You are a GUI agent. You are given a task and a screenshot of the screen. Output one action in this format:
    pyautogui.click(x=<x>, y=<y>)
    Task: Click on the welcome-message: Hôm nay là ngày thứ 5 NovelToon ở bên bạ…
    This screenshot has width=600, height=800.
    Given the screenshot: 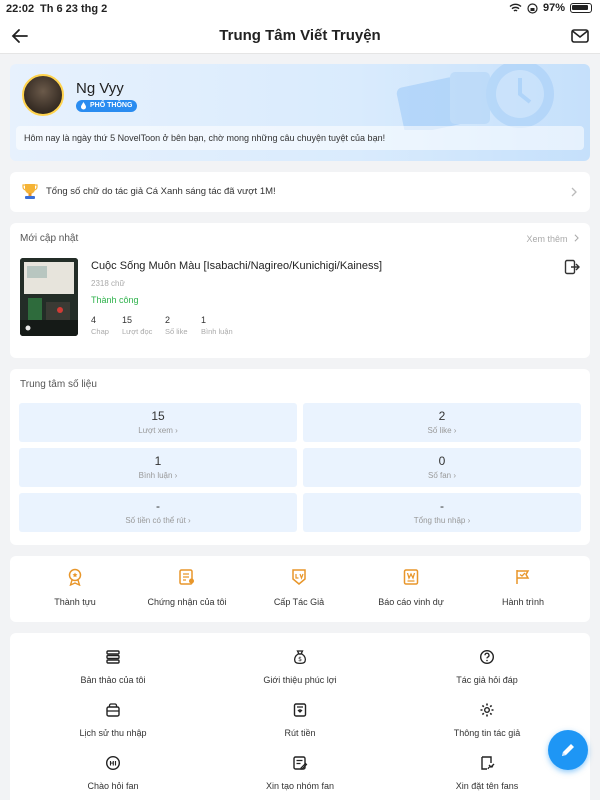 What is the action you would take?
    pyautogui.click(x=300, y=138)
    